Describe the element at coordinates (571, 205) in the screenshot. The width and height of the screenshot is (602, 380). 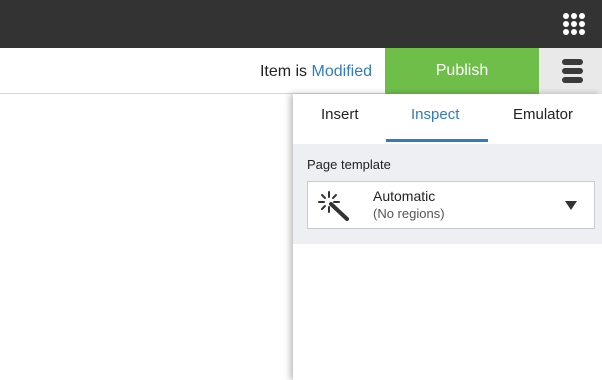
I see `dropdown-caret-icon` at that location.